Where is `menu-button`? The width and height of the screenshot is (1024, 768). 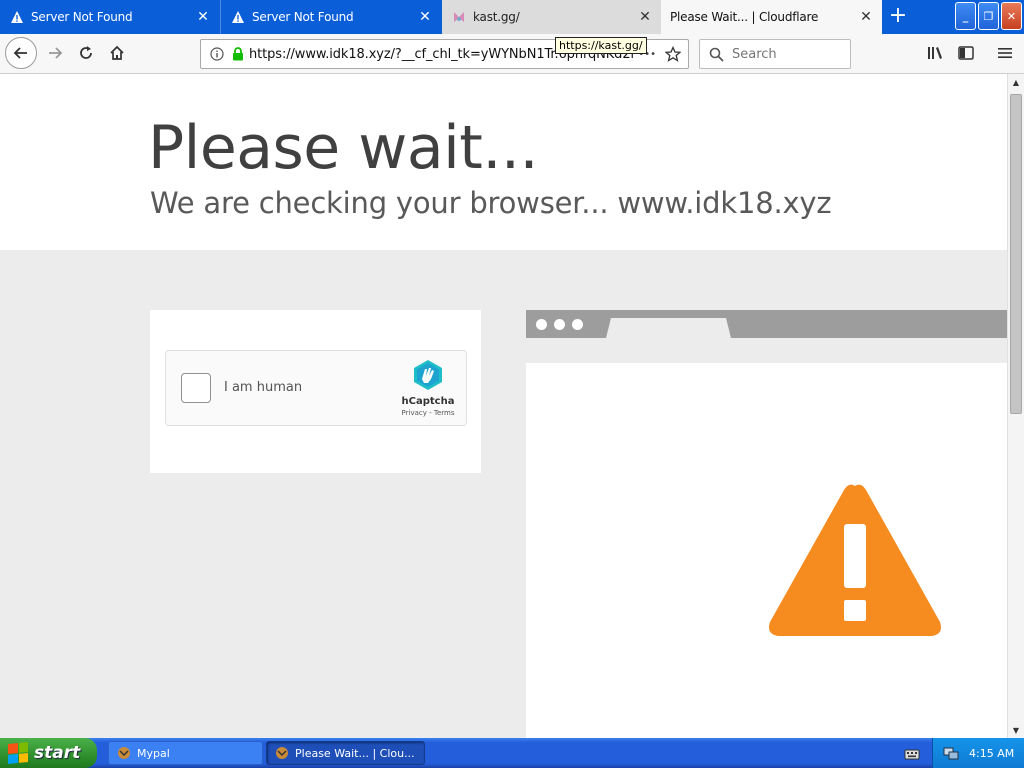
menu-button is located at coordinates (1005, 53).